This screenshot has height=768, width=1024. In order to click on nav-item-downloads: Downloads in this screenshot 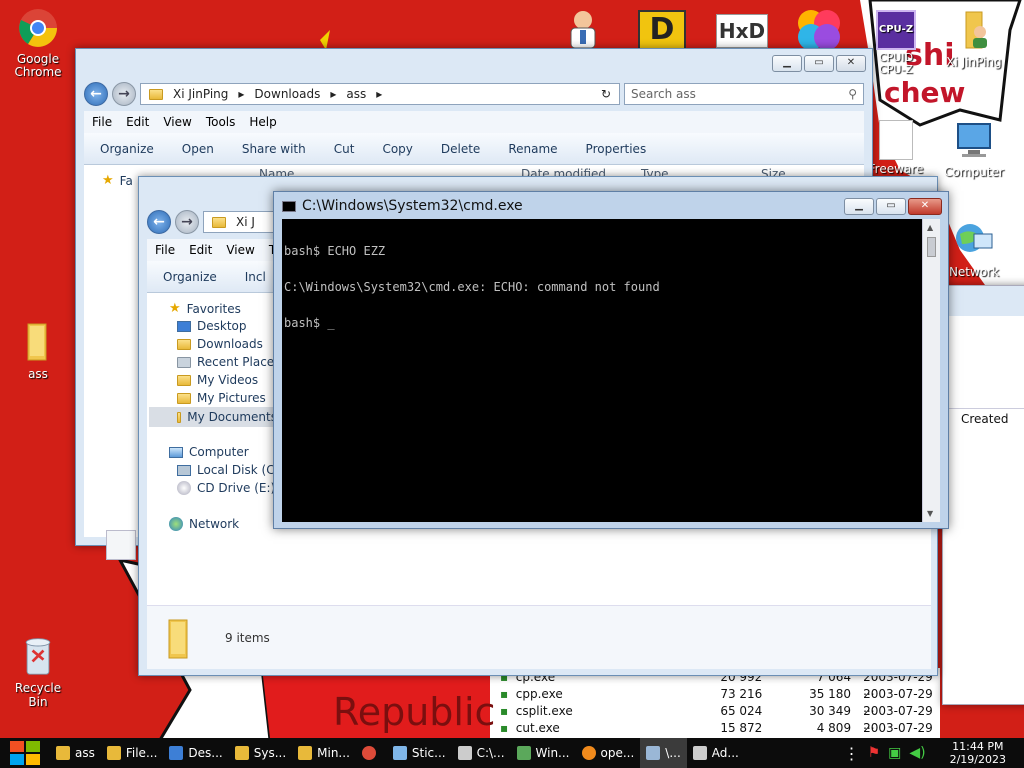, I will do `click(220, 344)`.